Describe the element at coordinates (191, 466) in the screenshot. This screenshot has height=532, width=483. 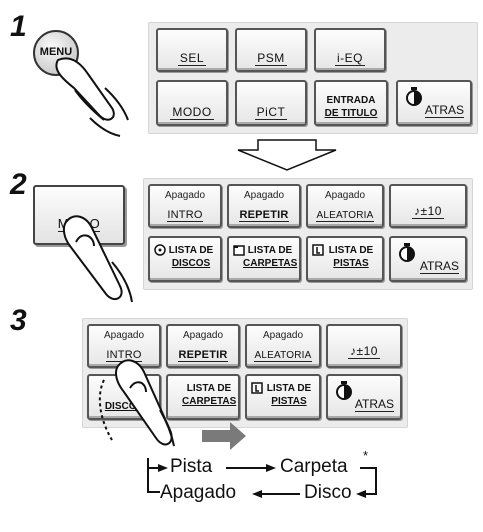
I see `cycle-pista: Pista` at that location.